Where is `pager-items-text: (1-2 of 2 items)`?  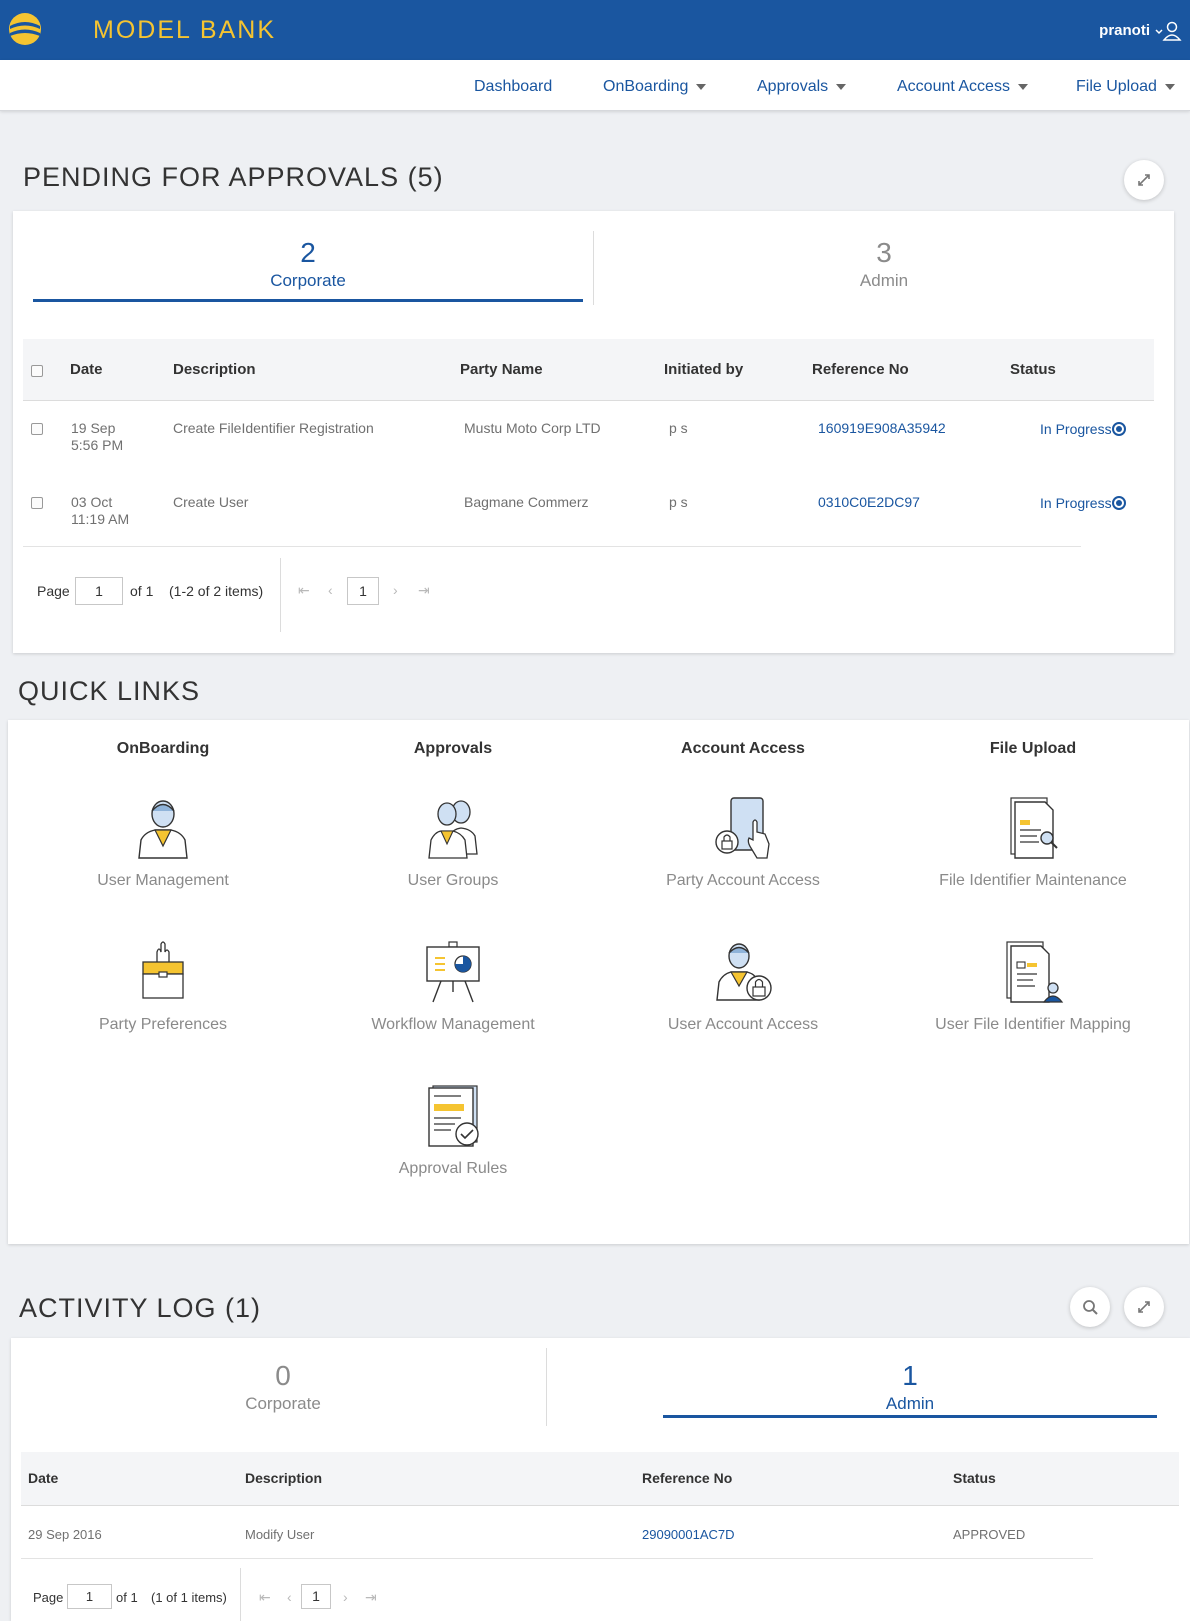
pager-items-text: (1-2 of 2 items) is located at coordinates (216, 591).